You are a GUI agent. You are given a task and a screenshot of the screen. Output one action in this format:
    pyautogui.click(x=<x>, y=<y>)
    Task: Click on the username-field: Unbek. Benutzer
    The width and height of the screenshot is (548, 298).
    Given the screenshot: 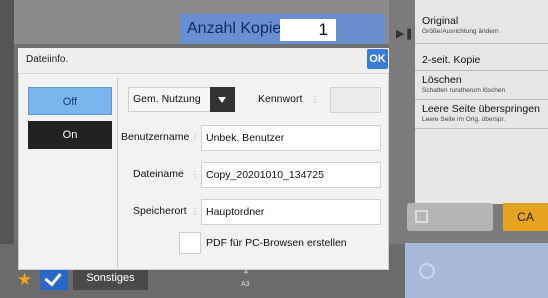 What is the action you would take?
    pyautogui.click(x=291, y=138)
    